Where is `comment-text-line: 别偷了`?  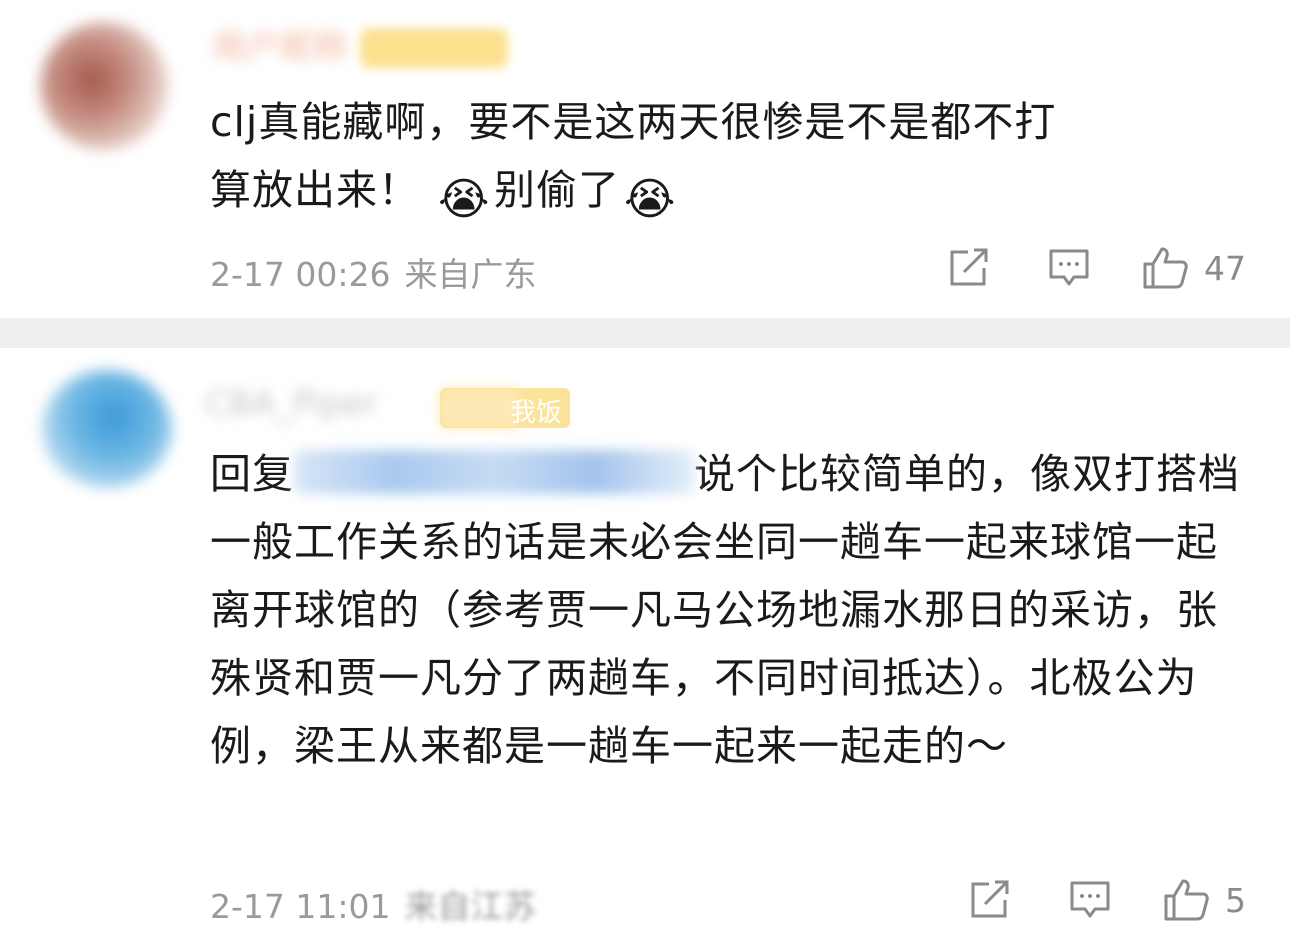 comment-text-line: 别偷了 is located at coordinates (557, 190).